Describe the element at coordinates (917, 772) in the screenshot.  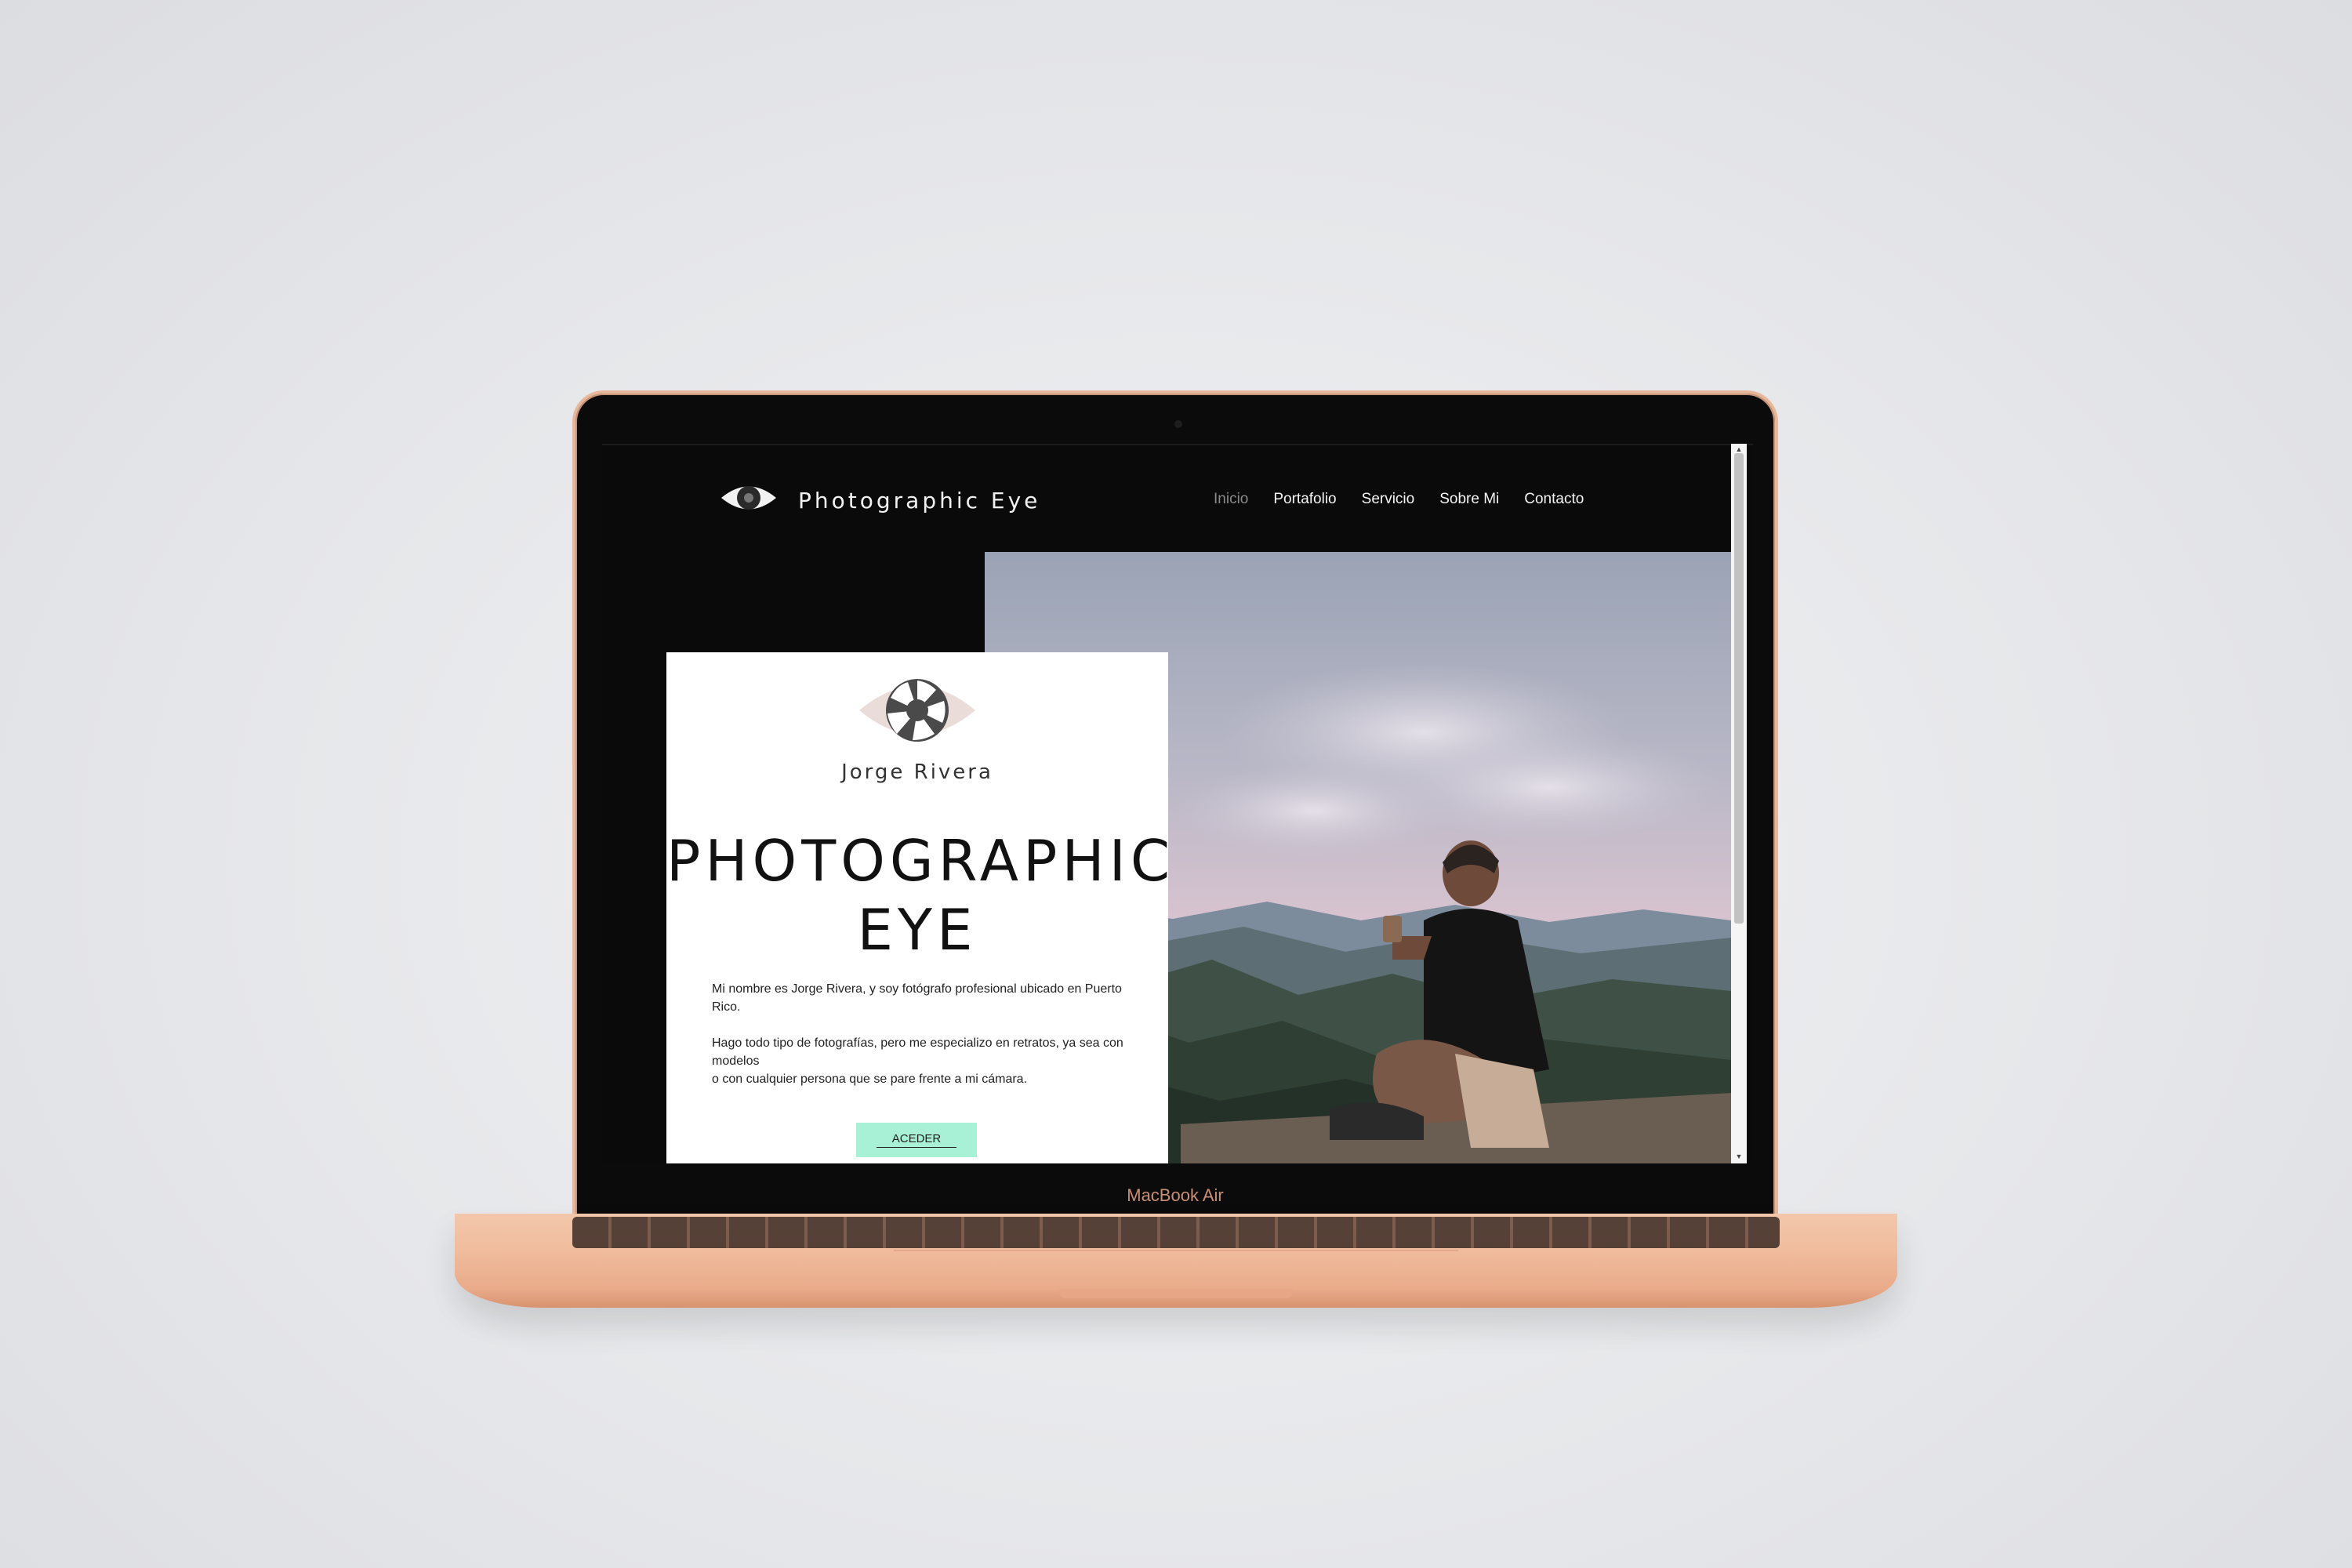
I see `photographer-name: Jorge Rivera` at that location.